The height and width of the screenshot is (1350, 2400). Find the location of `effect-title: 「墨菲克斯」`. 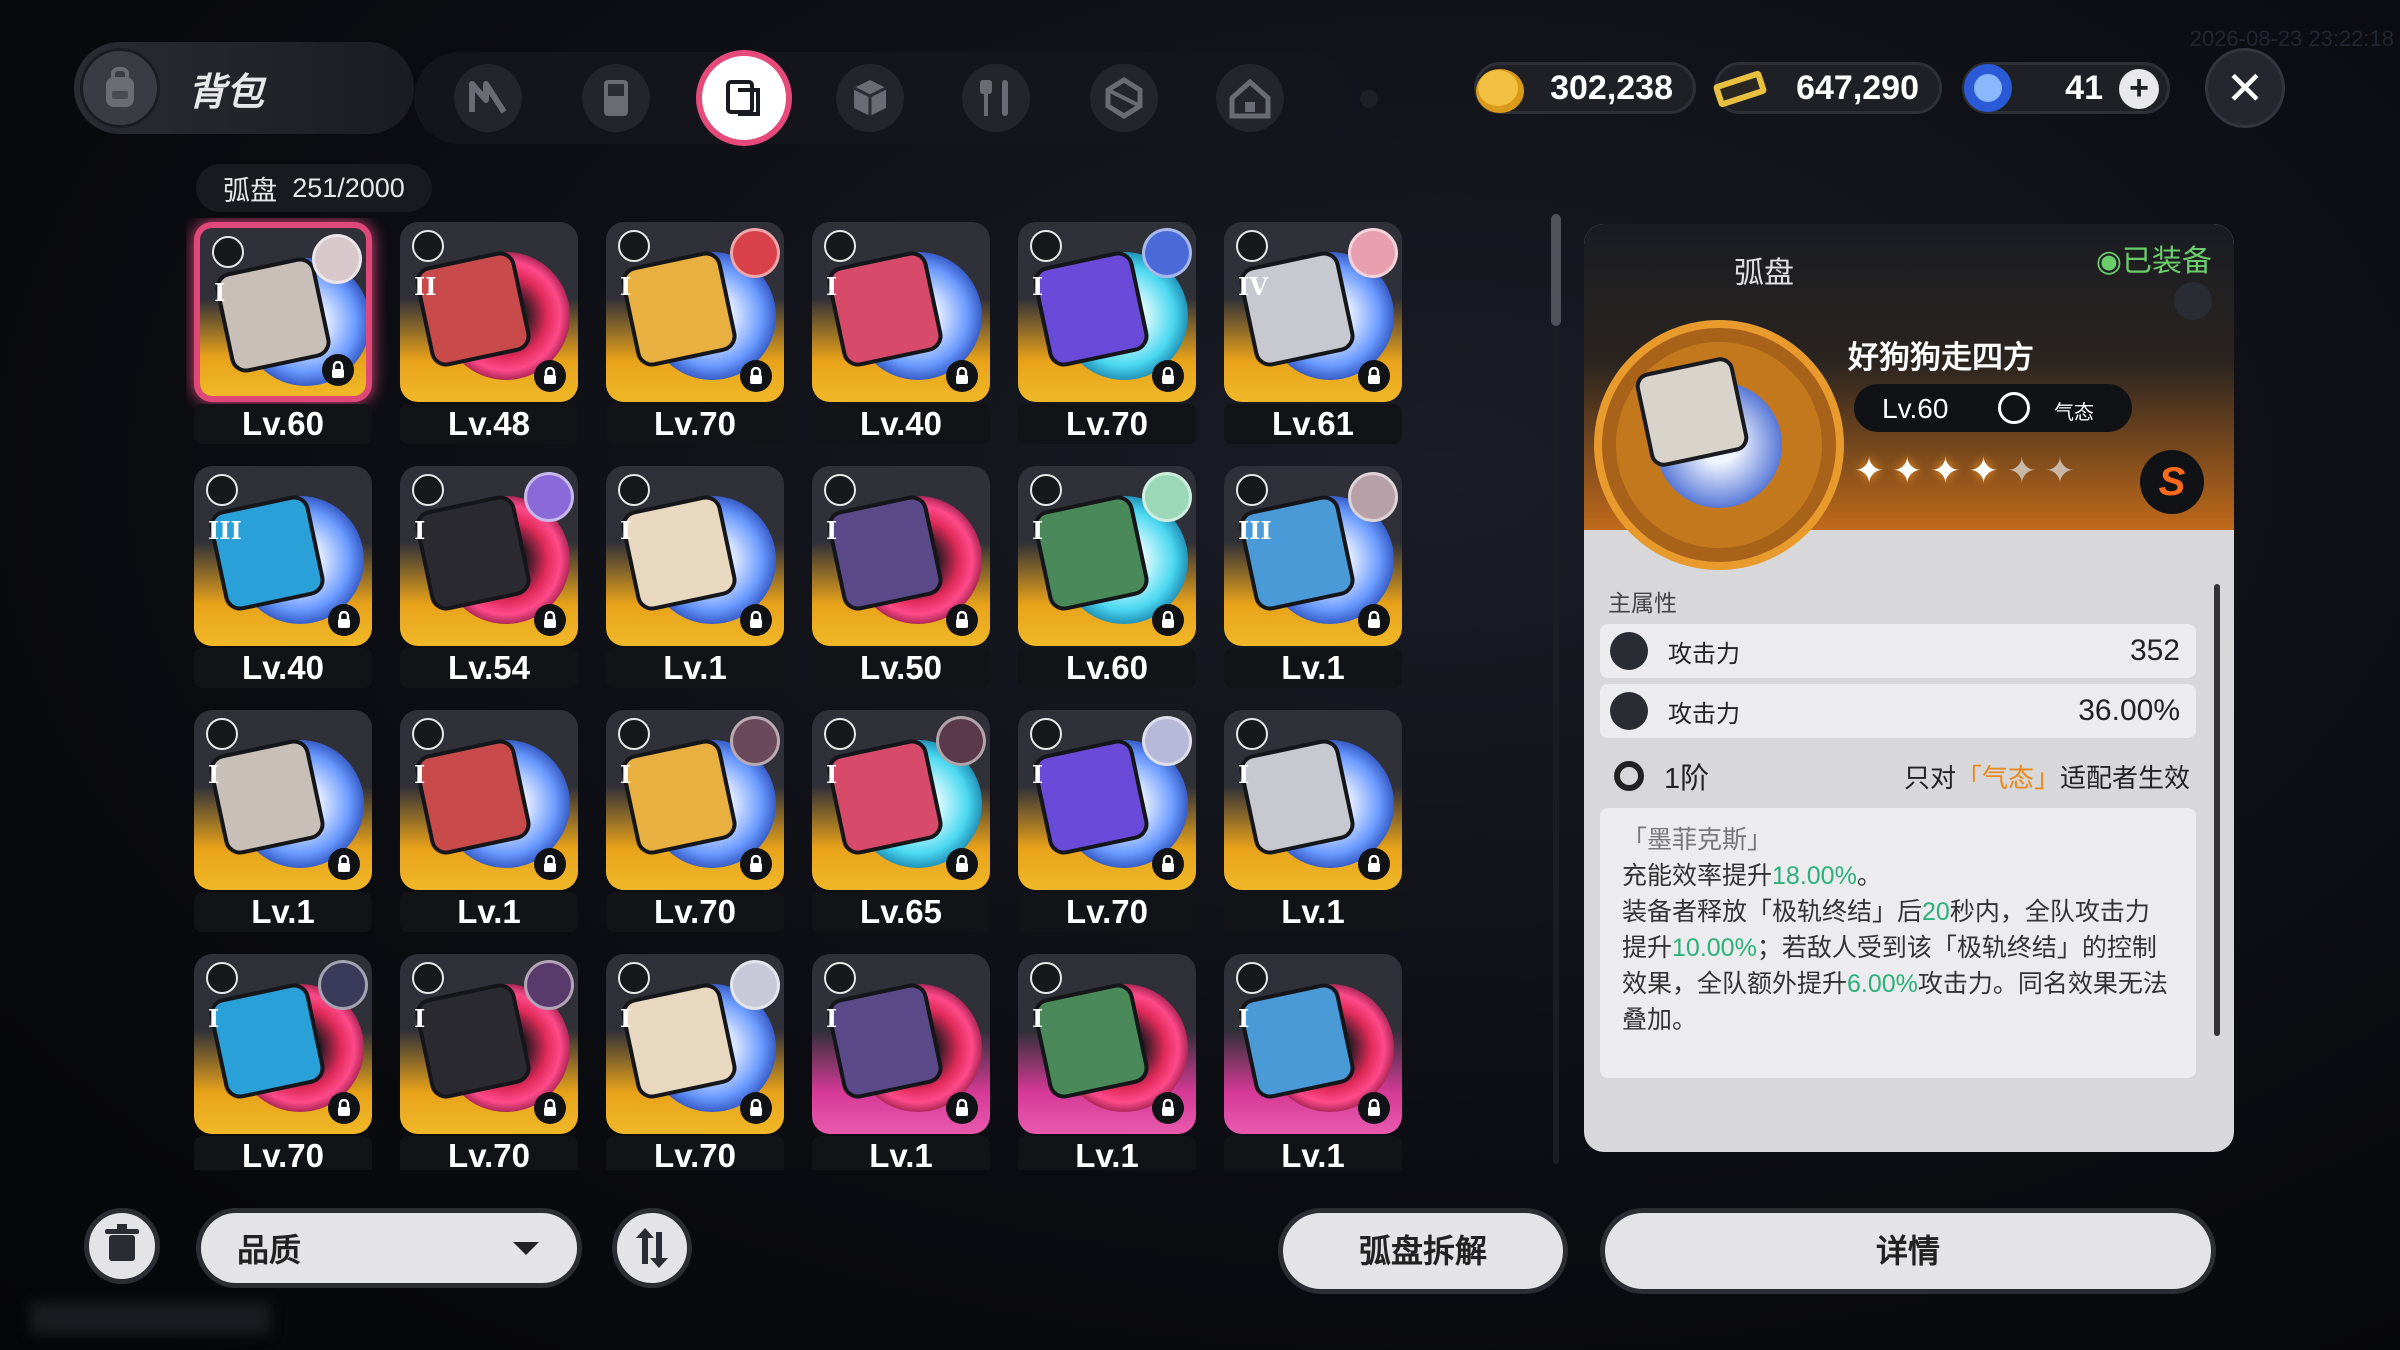

effect-title: 「墨菲克斯」 is located at coordinates (1697, 840).